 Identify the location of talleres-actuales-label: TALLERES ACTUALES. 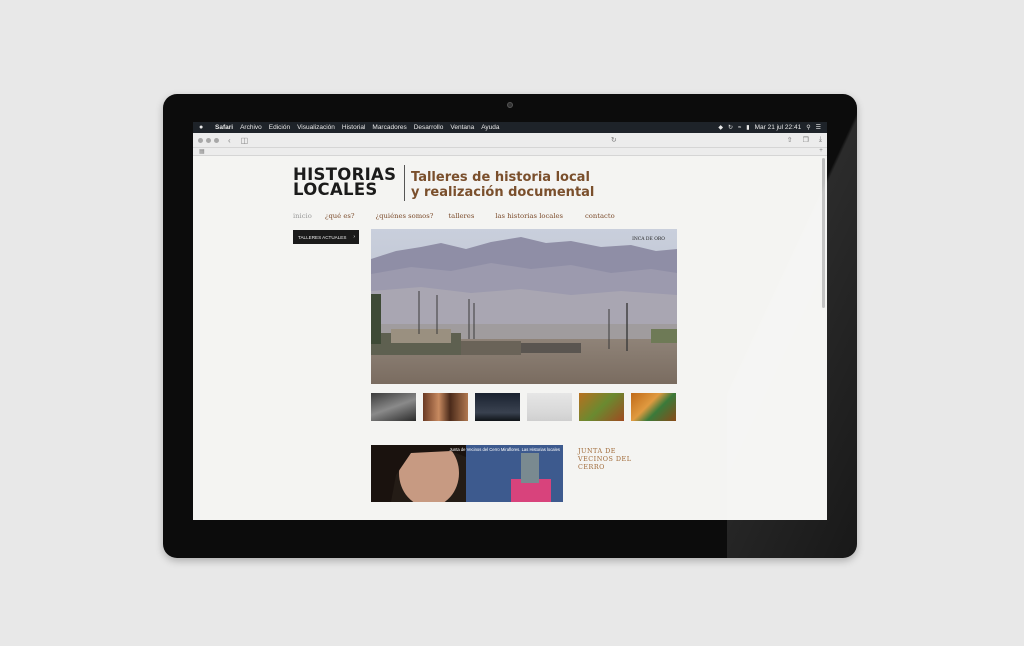
(322, 237).